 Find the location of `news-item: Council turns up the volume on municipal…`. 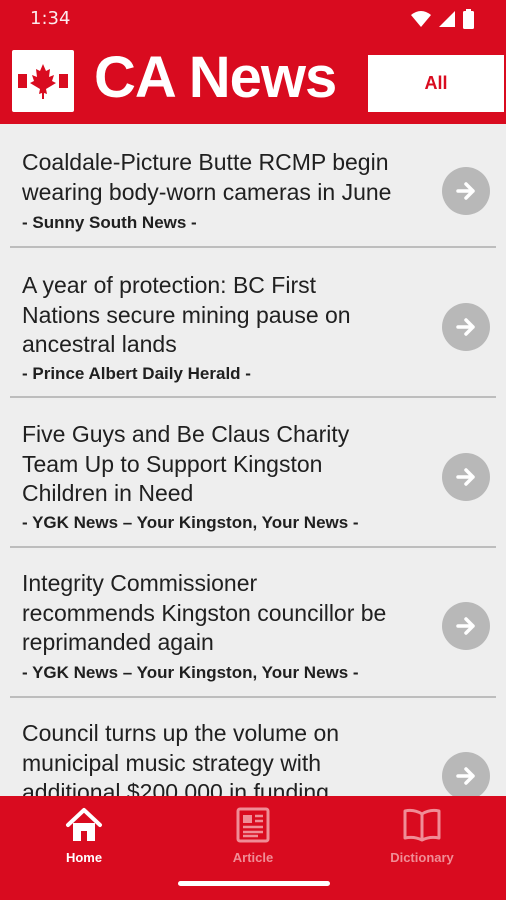

news-item: Council turns up the volume on municipal… is located at coordinates (253, 747).